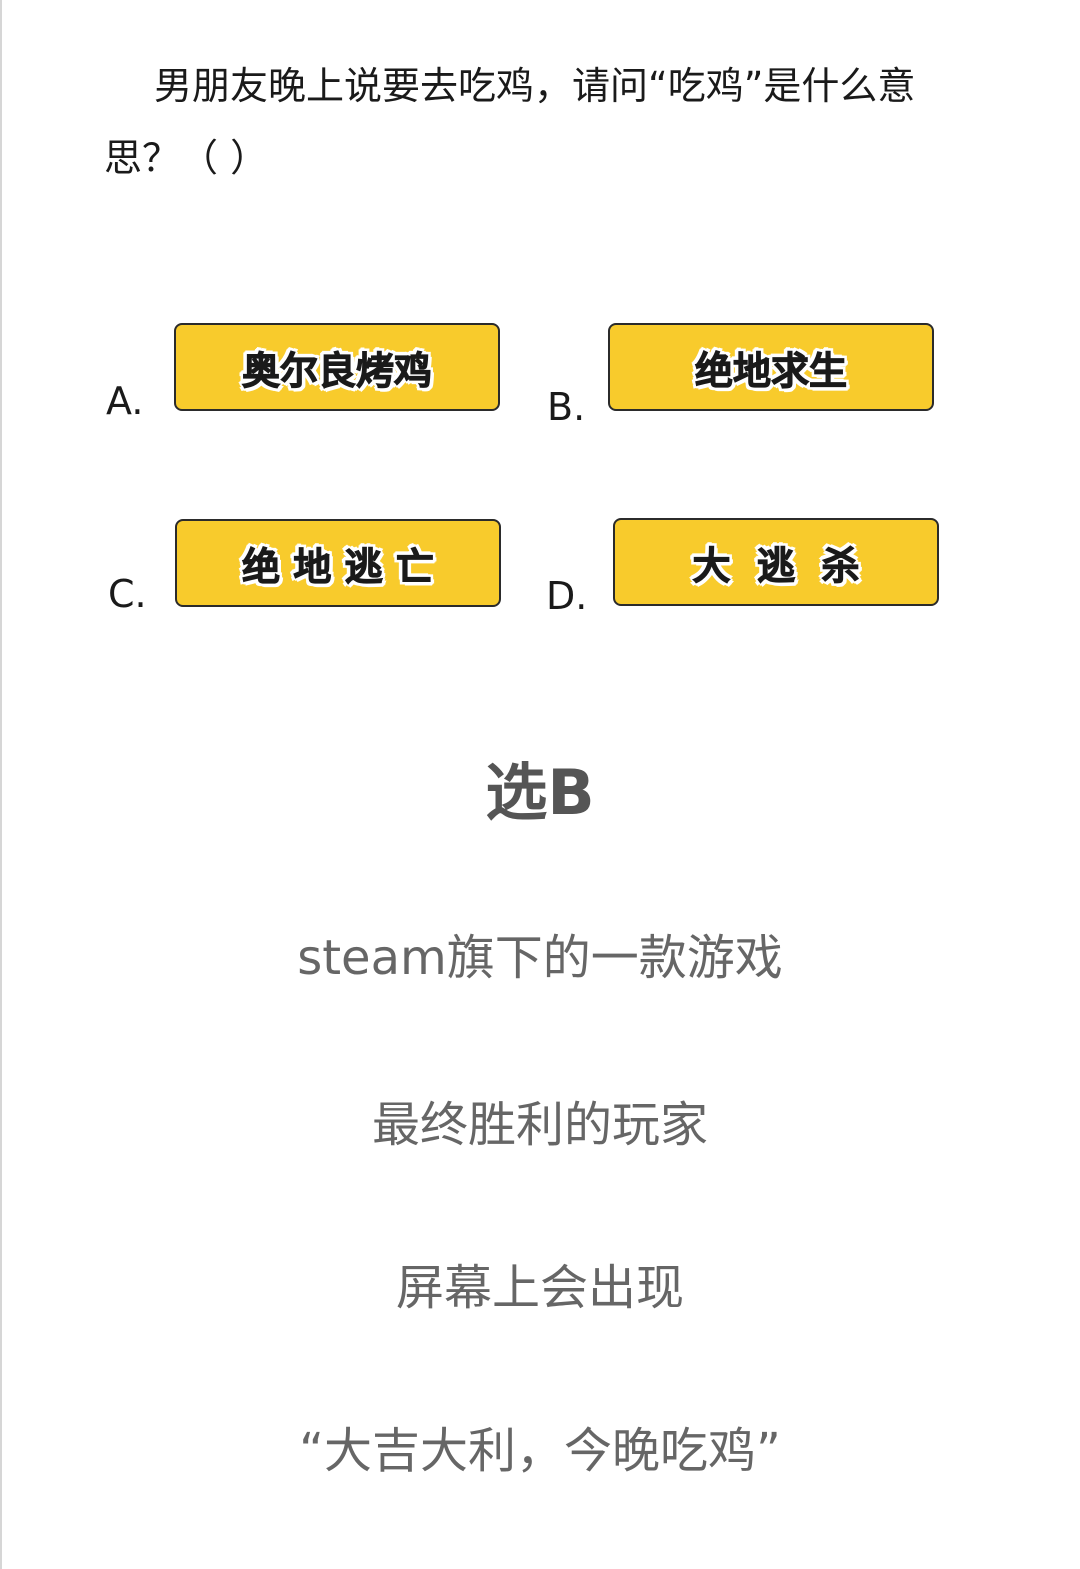 This screenshot has width=1080, height=1569. Describe the element at coordinates (566, 407) in the screenshot. I see `option-b-letter: B.` at that location.